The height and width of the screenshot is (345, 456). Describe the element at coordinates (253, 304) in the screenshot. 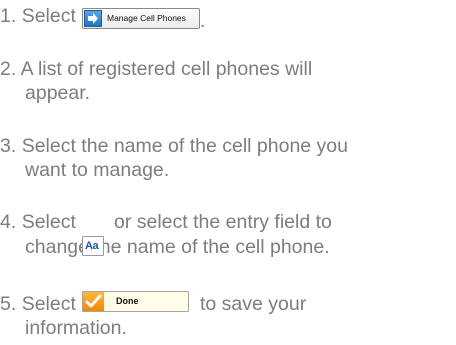

I see `step-5-line-1-end: to save your` at that location.